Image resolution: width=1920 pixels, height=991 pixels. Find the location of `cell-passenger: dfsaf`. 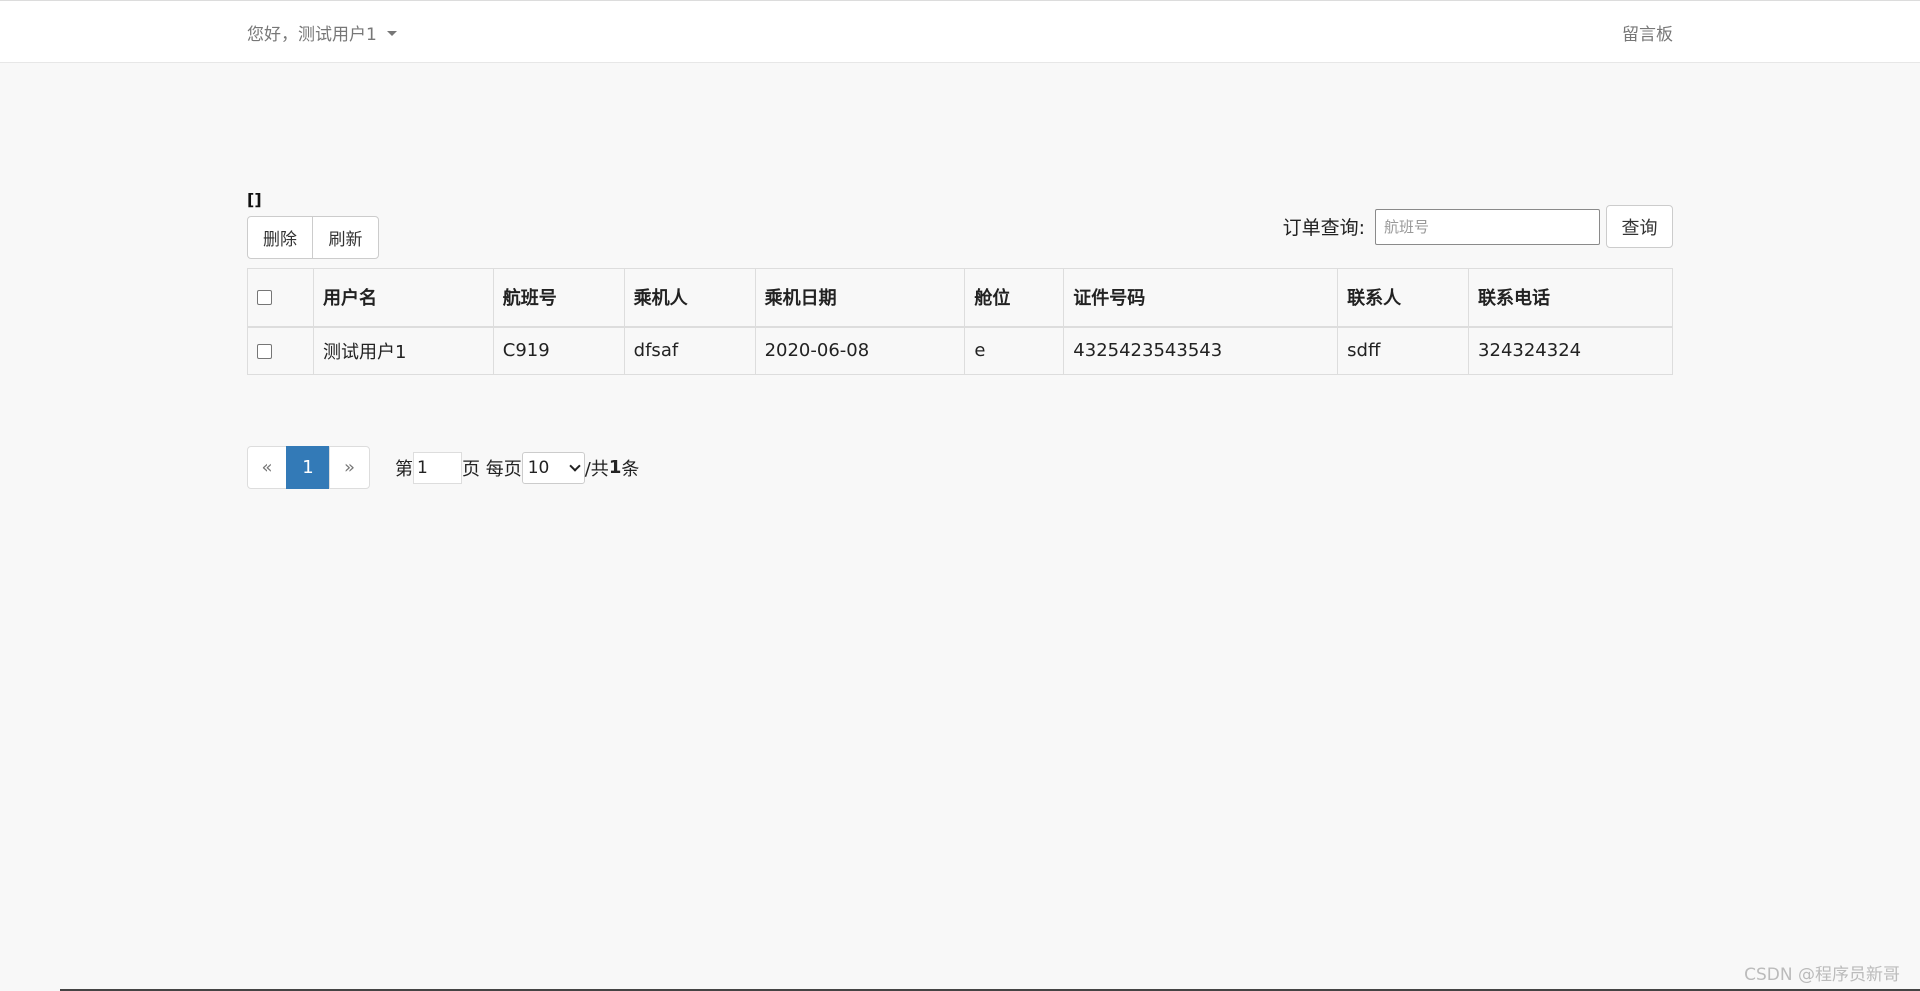

cell-passenger: dfsaf is located at coordinates (689, 350).